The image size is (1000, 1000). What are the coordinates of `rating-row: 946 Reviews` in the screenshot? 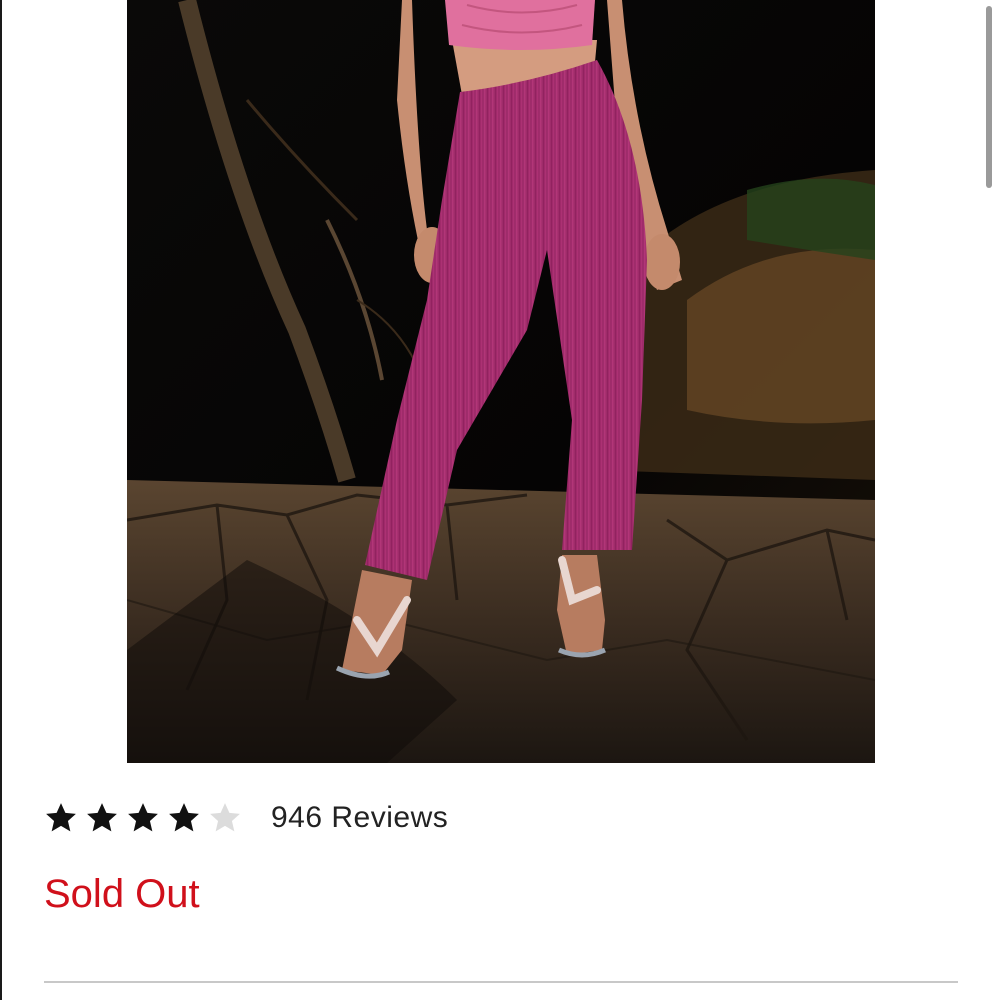 It's located at (246, 818).